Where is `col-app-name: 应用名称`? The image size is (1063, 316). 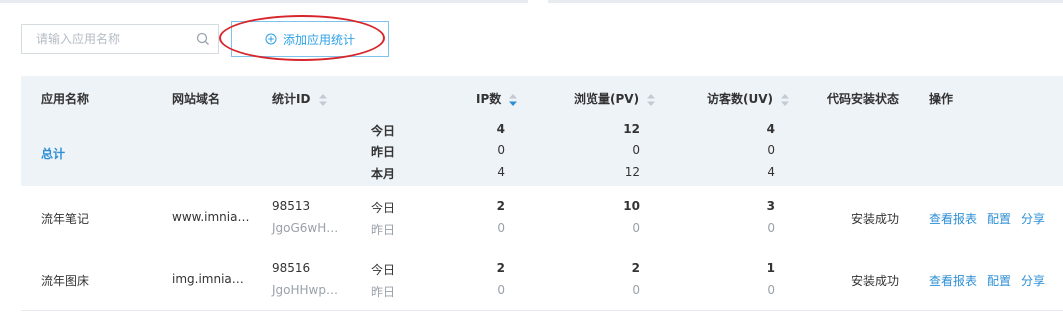
col-app-name: 应用名称 is located at coordinates (65, 99).